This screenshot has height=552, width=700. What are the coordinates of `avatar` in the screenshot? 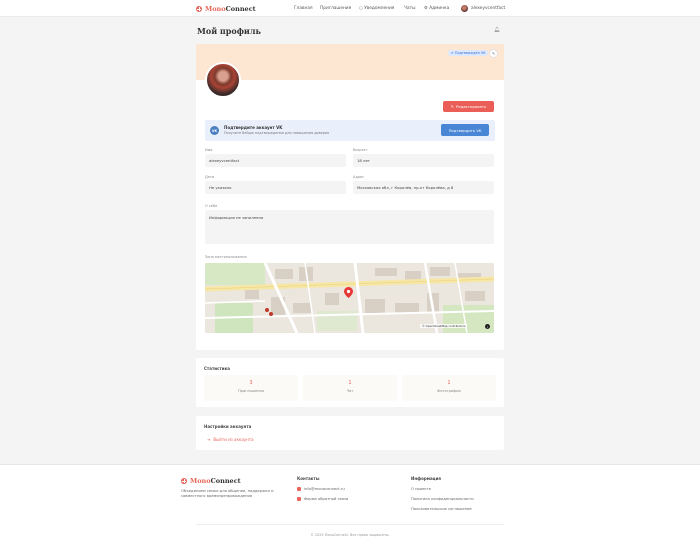 It's located at (464, 8).